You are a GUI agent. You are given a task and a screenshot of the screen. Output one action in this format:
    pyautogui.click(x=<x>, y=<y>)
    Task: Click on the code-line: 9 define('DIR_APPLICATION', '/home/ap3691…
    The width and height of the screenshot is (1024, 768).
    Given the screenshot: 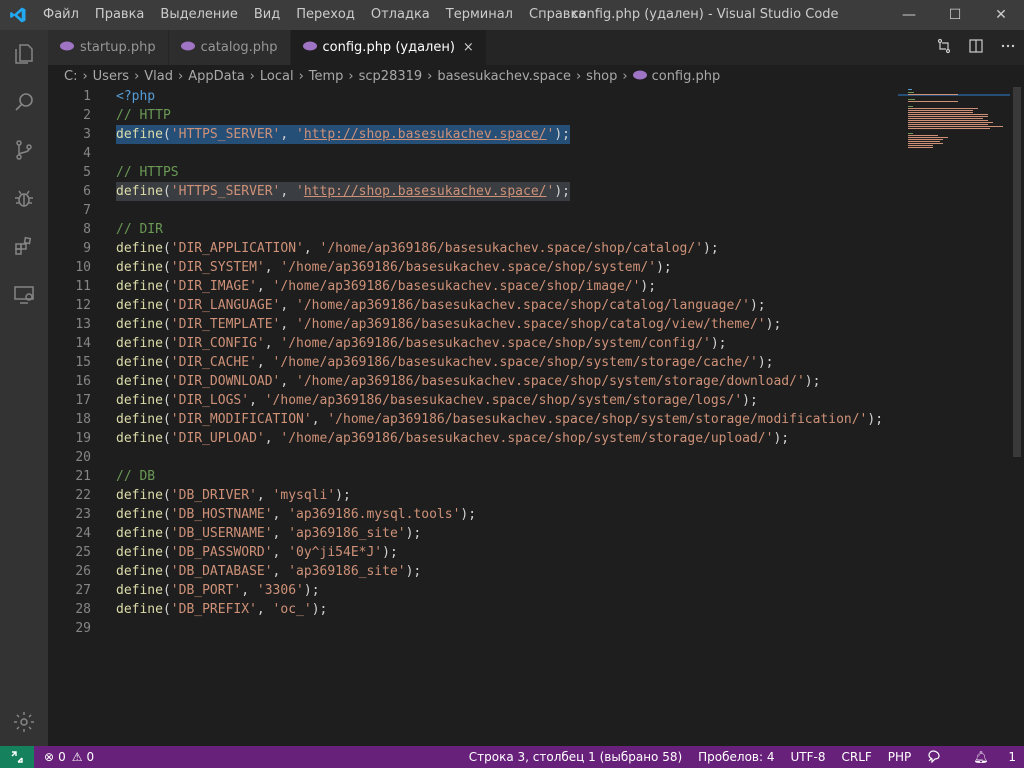 What is the action you would take?
    pyautogui.click(x=473, y=248)
    